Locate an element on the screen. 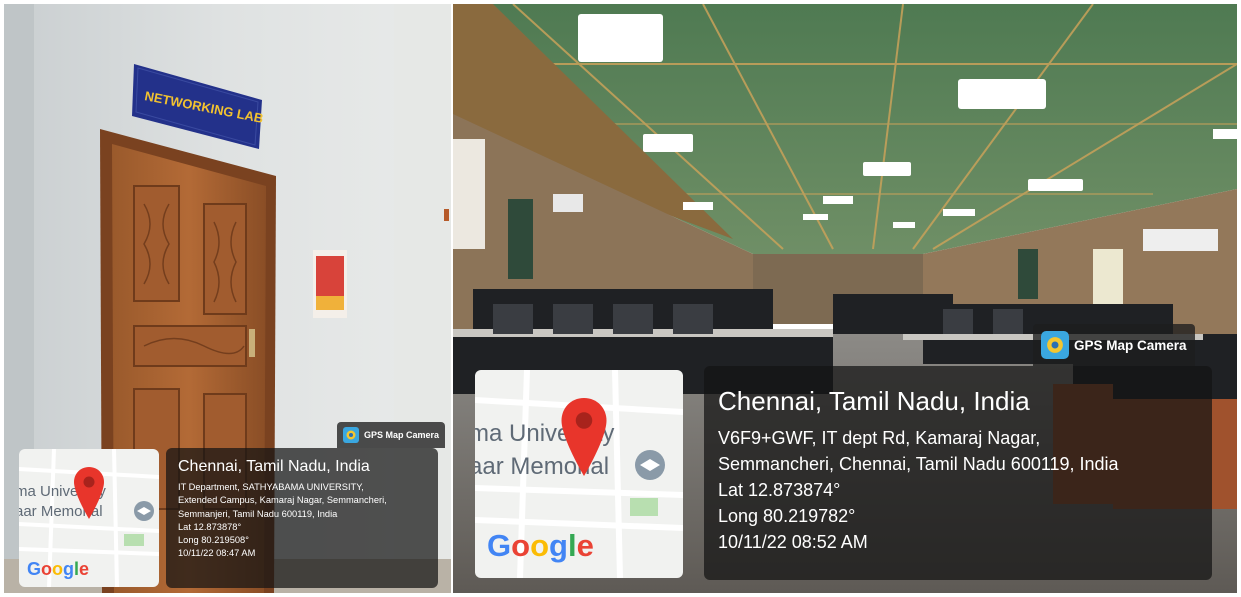 This screenshot has width=1241, height=597. longitude: Long 80.219782° is located at coordinates (787, 516).